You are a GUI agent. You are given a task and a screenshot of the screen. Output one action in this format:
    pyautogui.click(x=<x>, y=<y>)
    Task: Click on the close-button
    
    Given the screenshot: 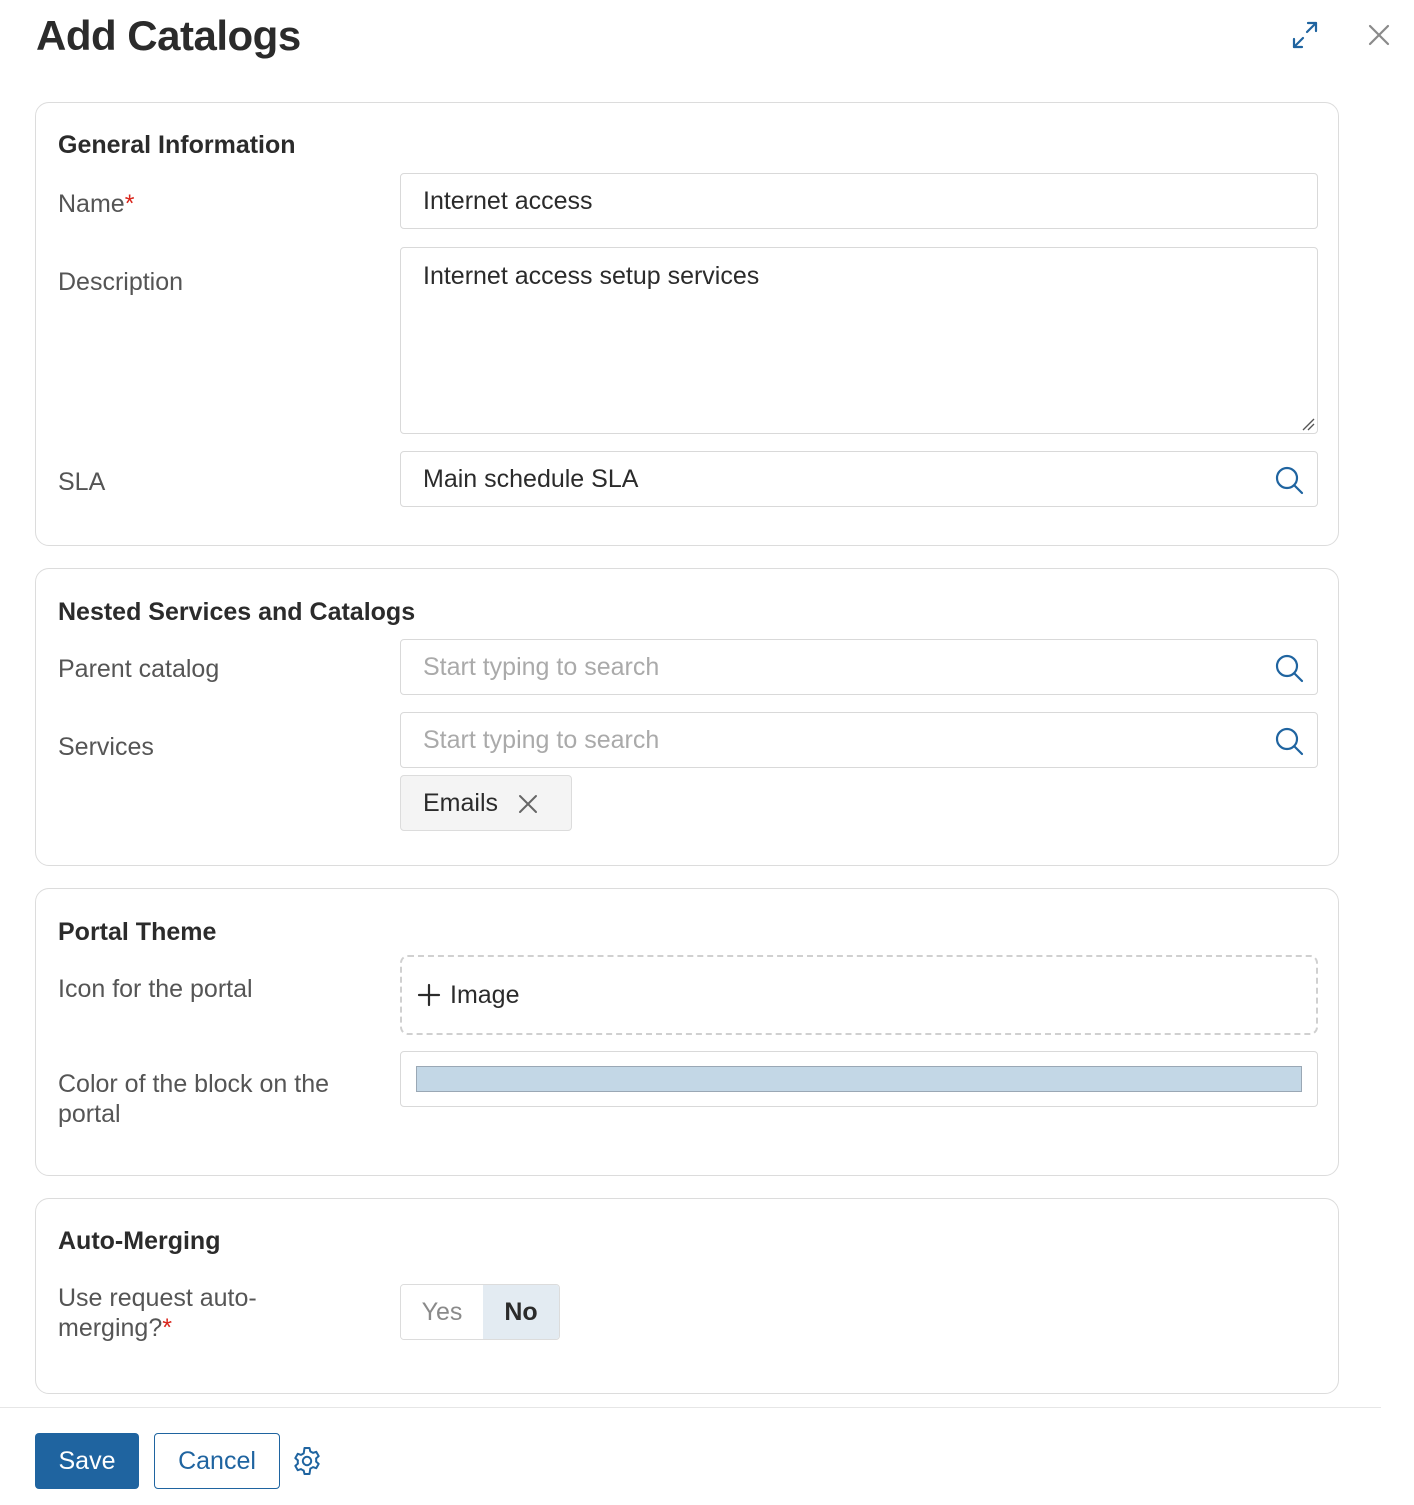 What is the action you would take?
    pyautogui.click(x=1379, y=35)
    